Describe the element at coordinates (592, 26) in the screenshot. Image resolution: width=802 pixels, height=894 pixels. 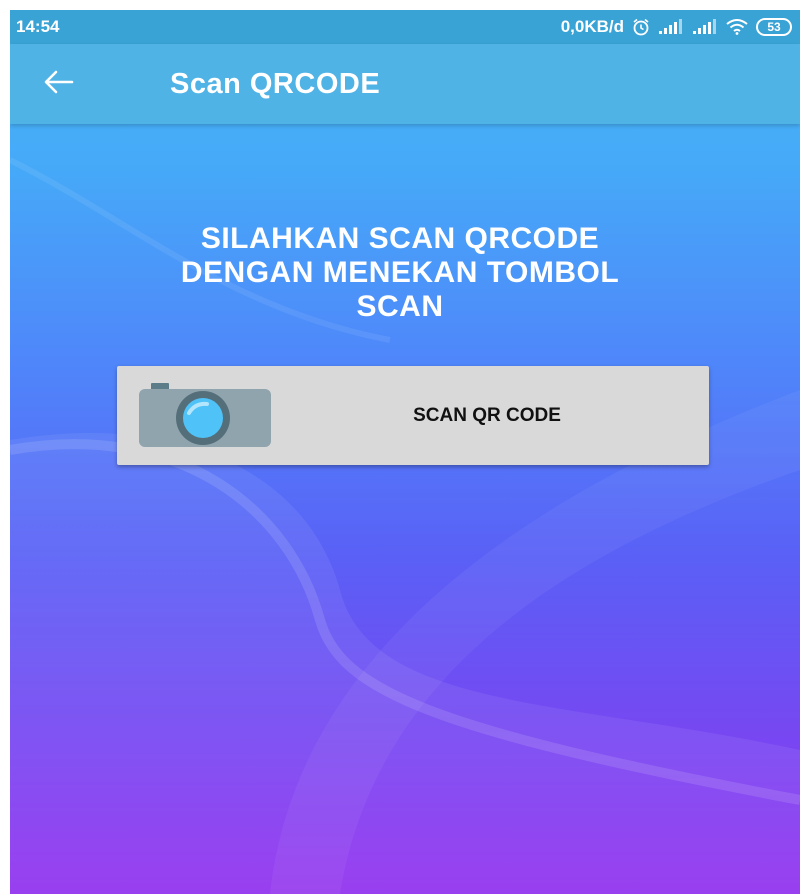
I see `network-speed: 0,0KB/d` at that location.